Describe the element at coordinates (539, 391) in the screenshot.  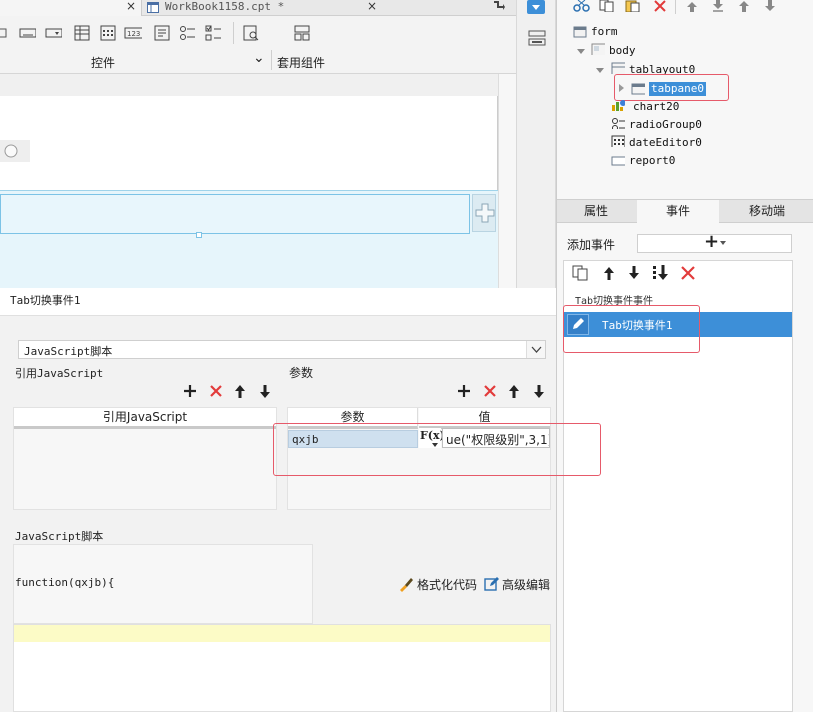
I see `move-down-param-icon` at that location.